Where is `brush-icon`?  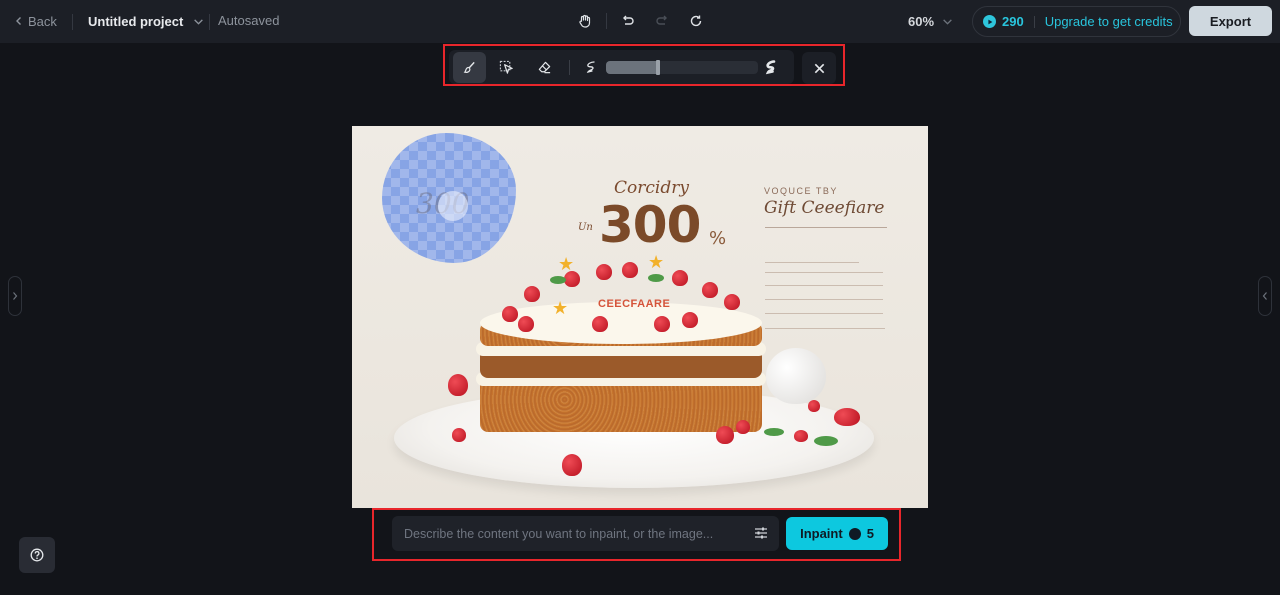 brush-icon is located at coordinates (469, 67).